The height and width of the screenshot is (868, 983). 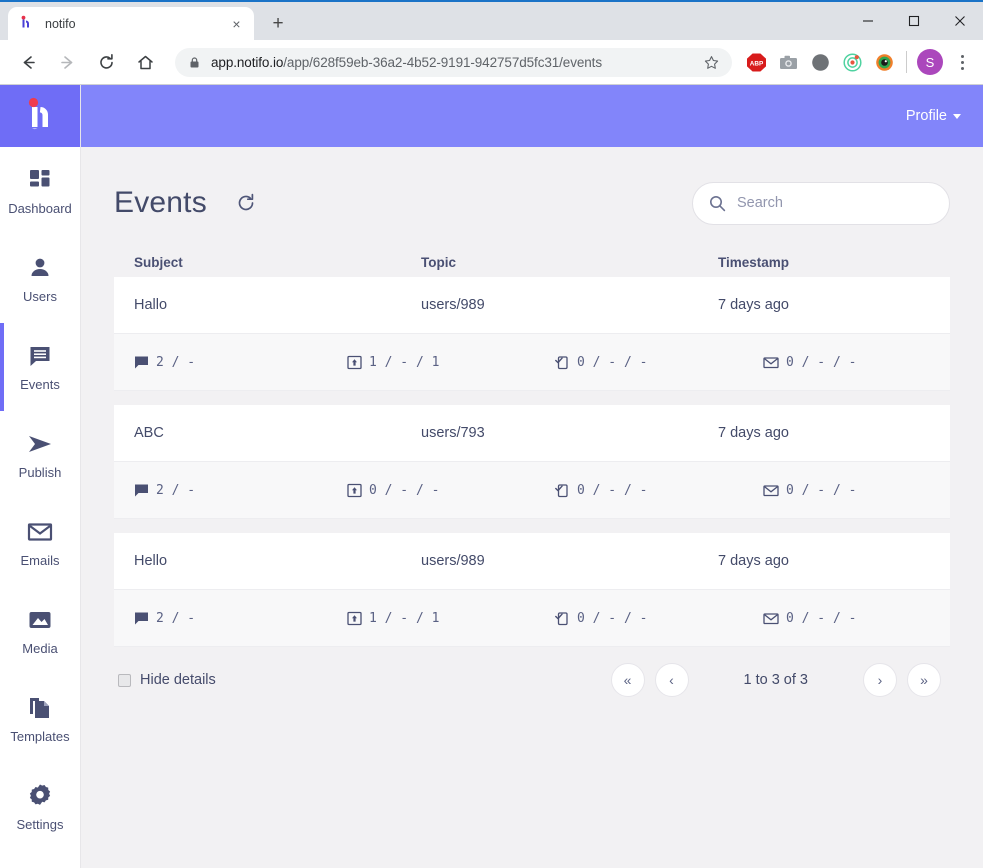 What do you see at coordinates (40, 296) in the screenshot?
I see `sidebar-item-label: Users` at bounding box center [40, 296].